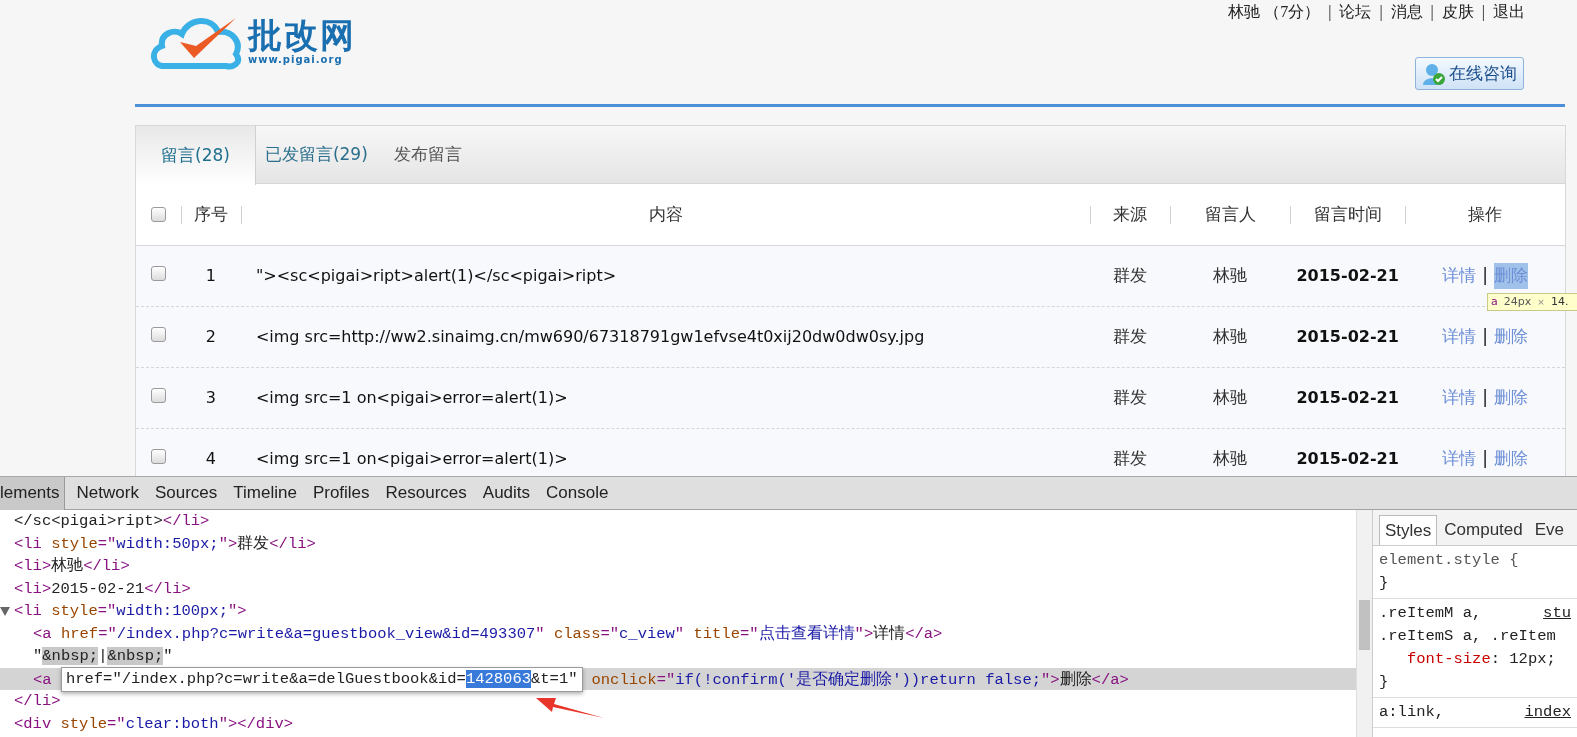  I want to click on logo-url: www.pigai.org, so click(296, 60).